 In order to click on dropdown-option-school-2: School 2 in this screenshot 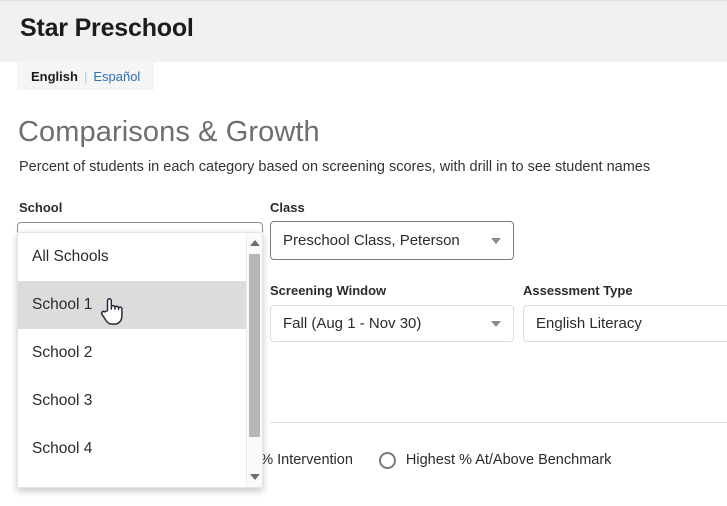, I will do `click(140, 353)`.